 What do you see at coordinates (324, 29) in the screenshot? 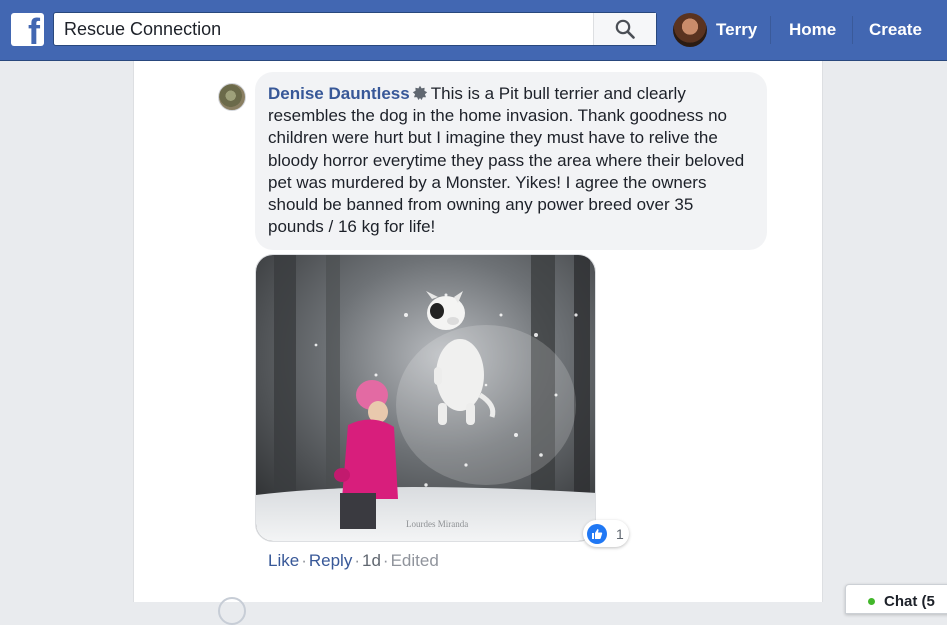
I see `search-input` at bounding box center [324, 29].